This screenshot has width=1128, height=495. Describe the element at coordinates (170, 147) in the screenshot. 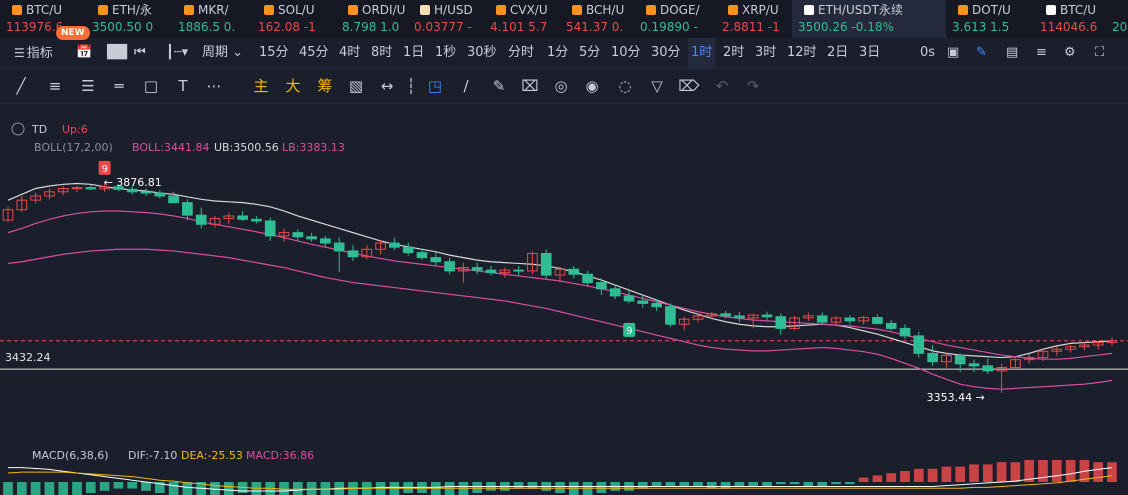

I see `boll-mid-value: BOLL:3441.84` at that location.